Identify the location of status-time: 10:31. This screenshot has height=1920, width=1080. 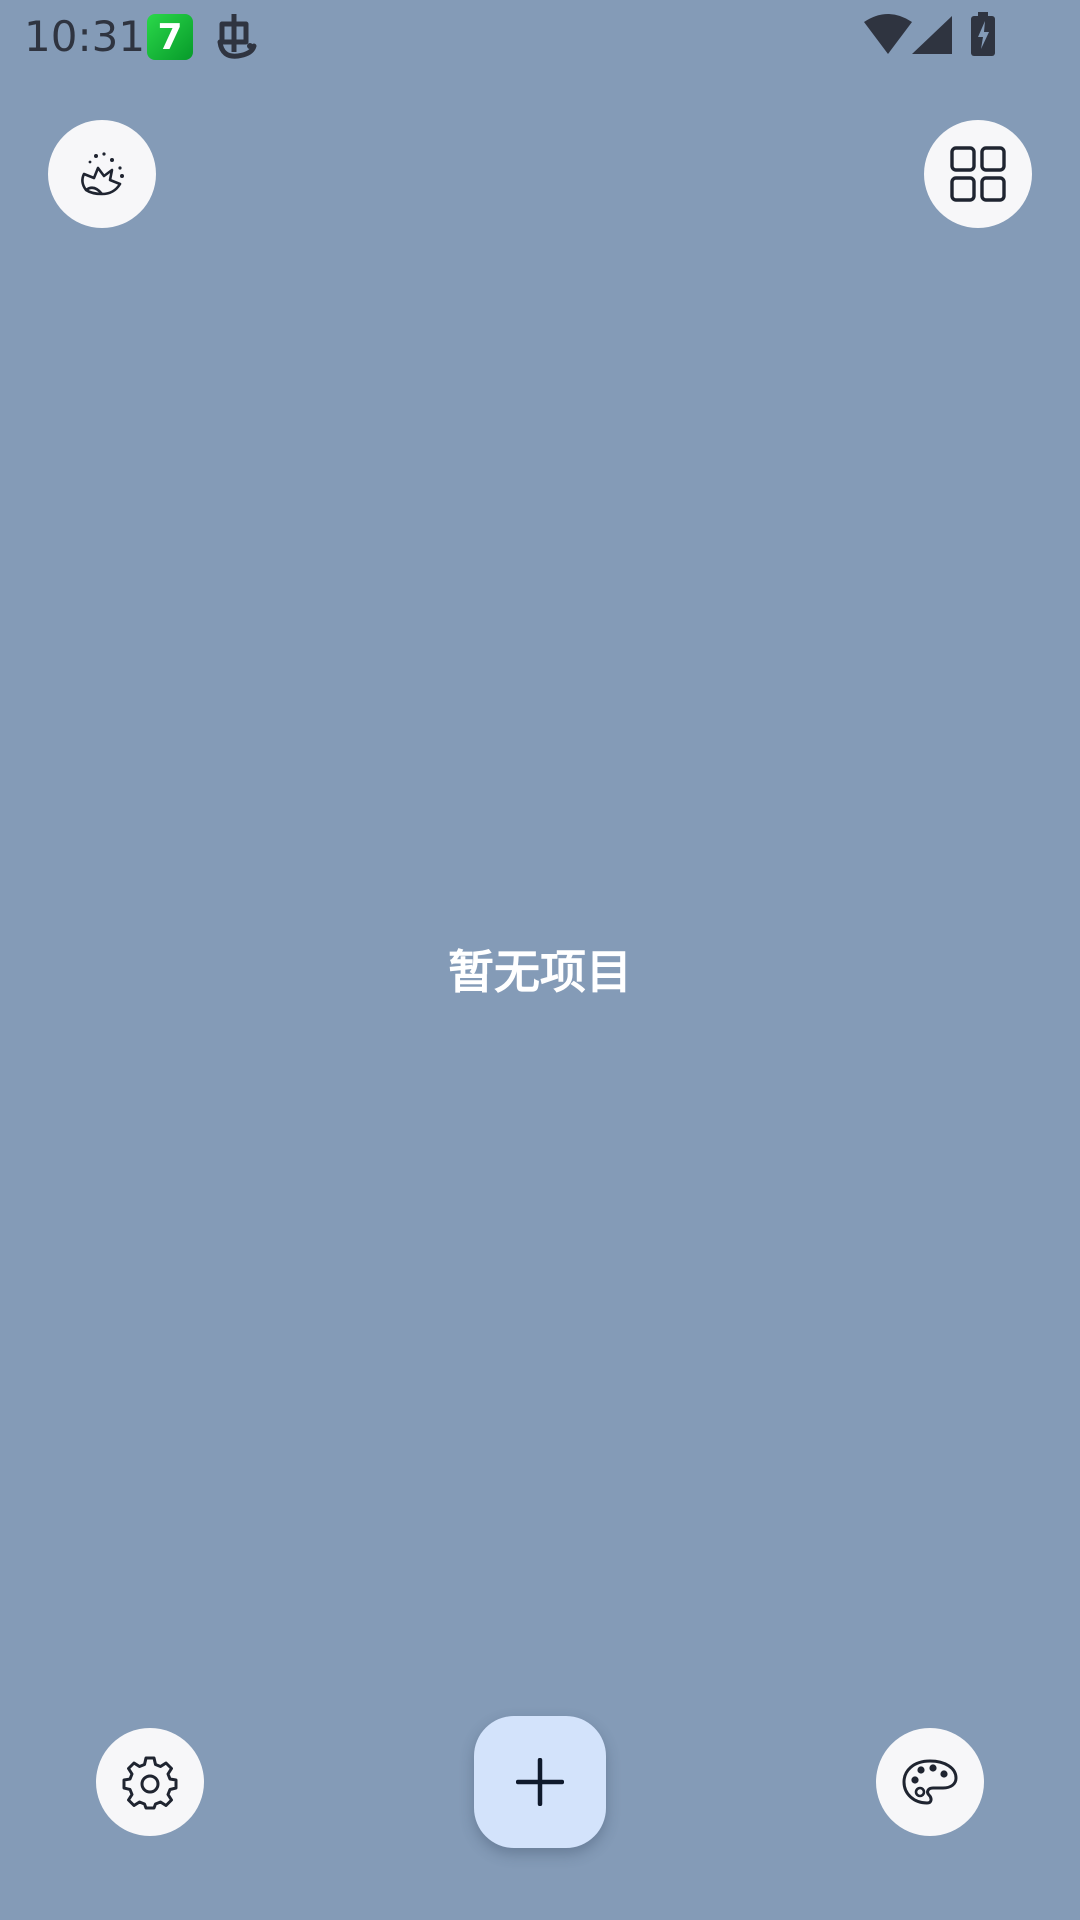
(85, 36).